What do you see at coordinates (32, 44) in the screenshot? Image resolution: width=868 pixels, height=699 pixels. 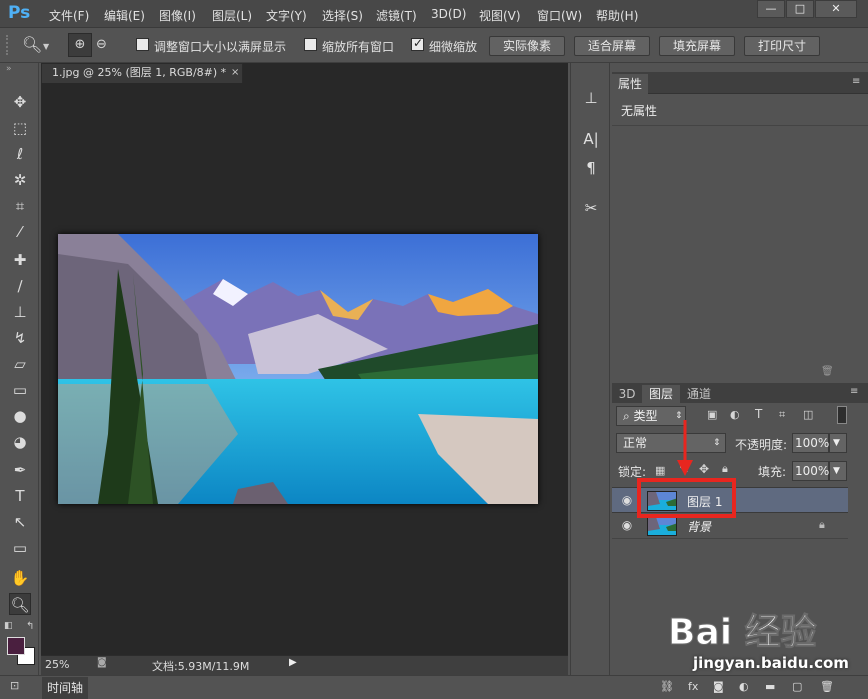 I see `zoom-tool-preset-icon: 🔍︎` at bounding box center [32, 44].